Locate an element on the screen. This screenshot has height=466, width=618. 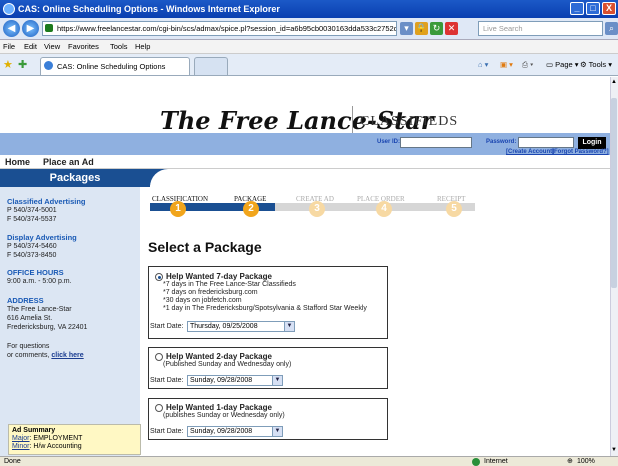
menu-favorites: Favorites is located at coordinates (83, 47).